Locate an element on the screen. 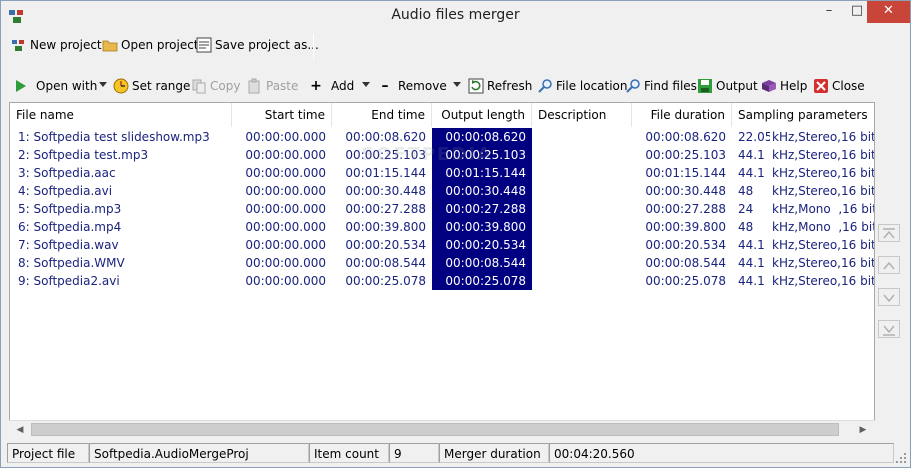 This screenshot has width=911, height=468. folder-open-icon is located at coordinates (110, 46).